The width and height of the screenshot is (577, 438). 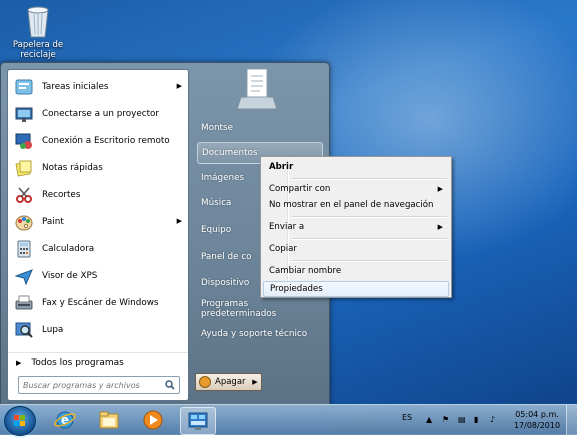 I want to click on remote-desktop-icon, so click(x=24, y=141).